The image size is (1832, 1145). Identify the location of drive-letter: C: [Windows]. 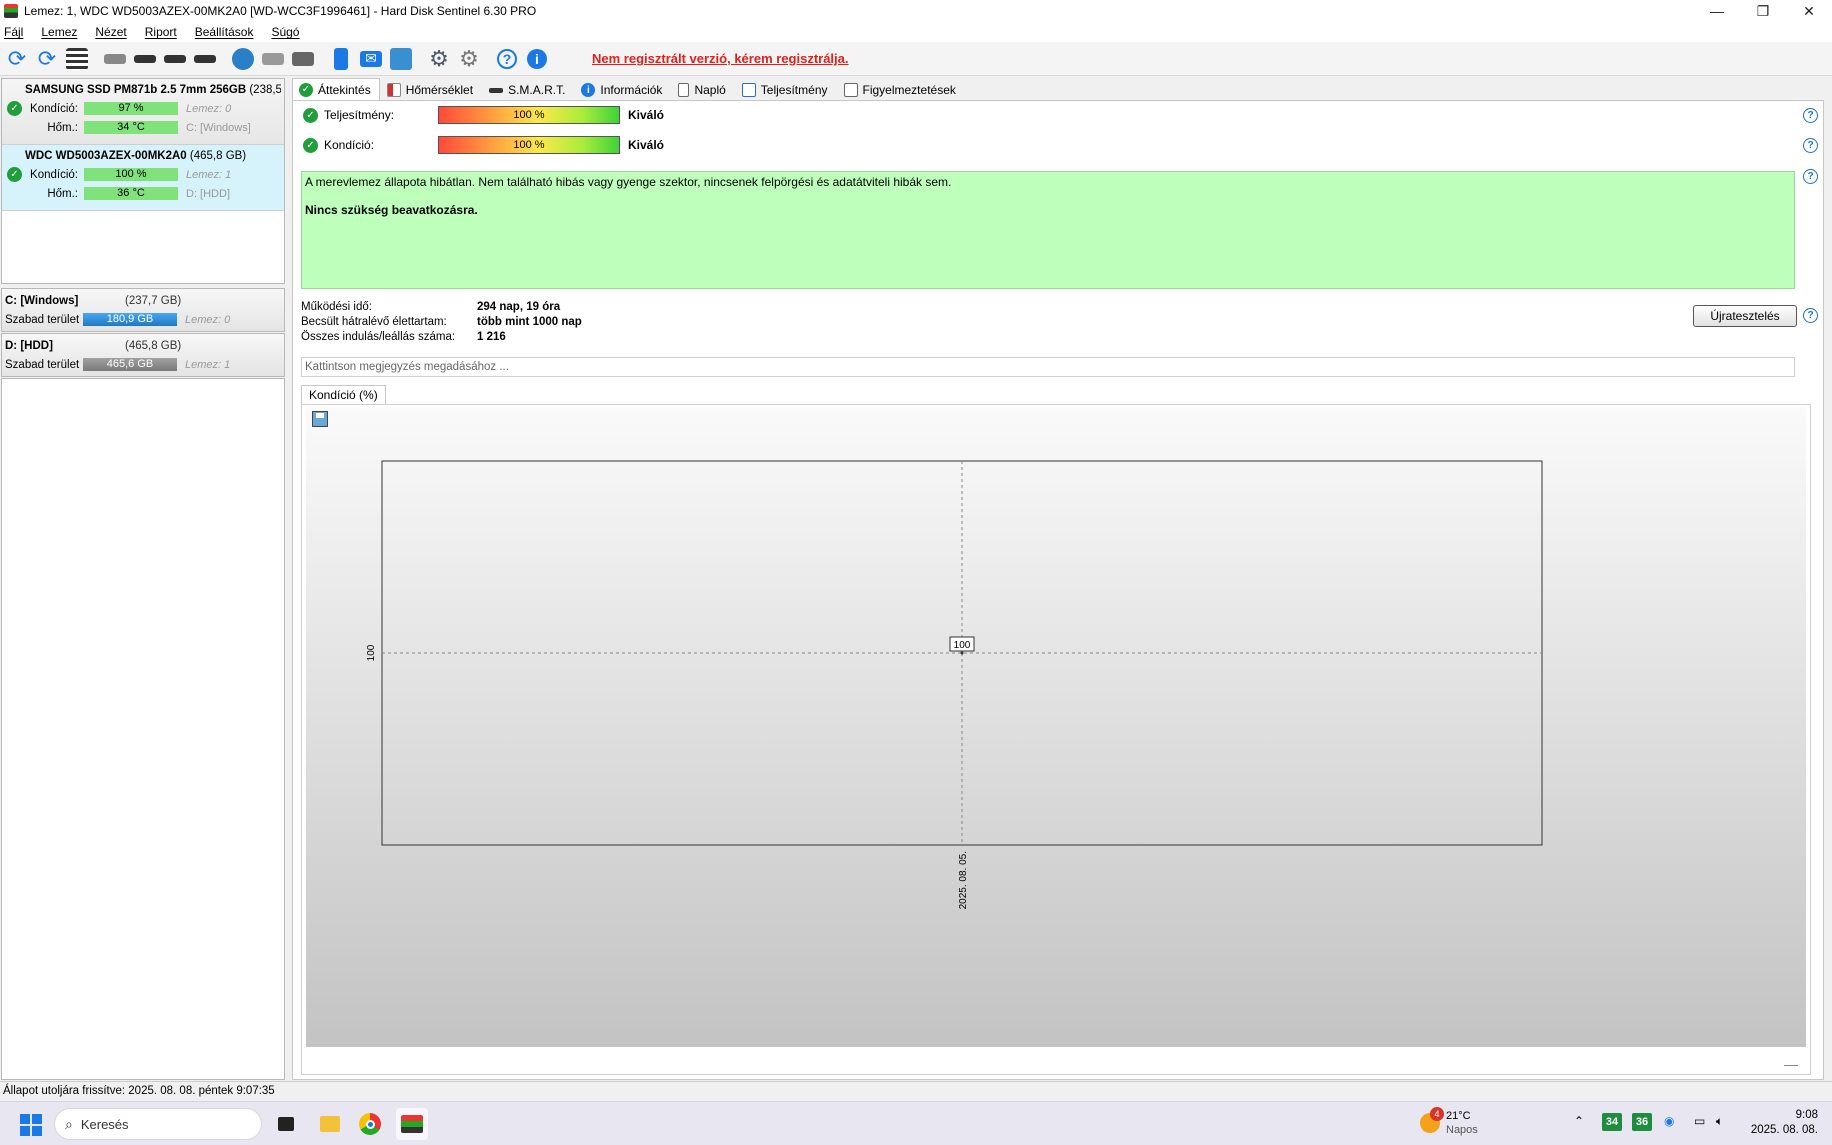
(218, 127).